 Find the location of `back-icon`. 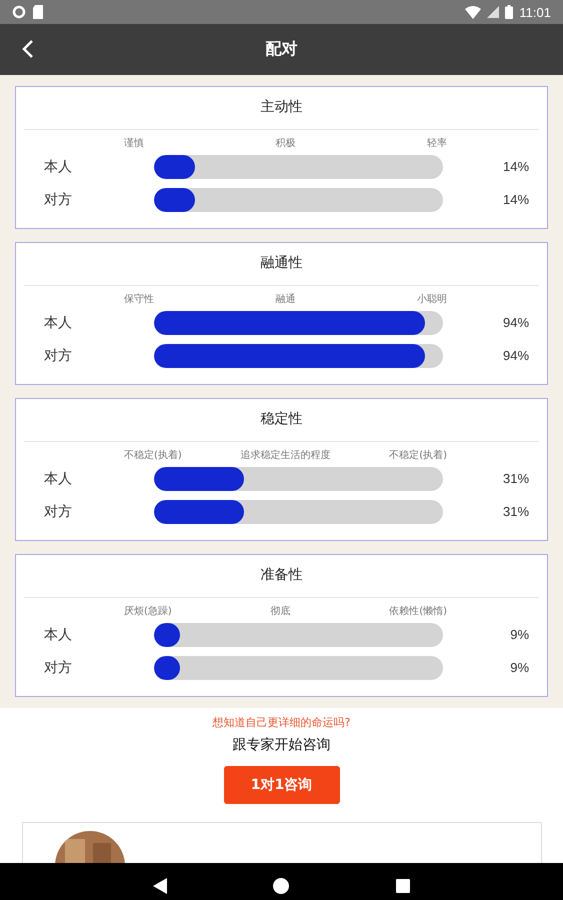

back-icon is located at coordinates (28, 49).